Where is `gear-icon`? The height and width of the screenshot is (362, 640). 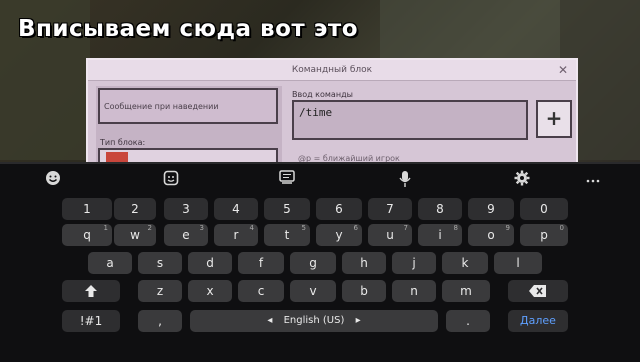
gear-icon is located at coordinates (522, 179).